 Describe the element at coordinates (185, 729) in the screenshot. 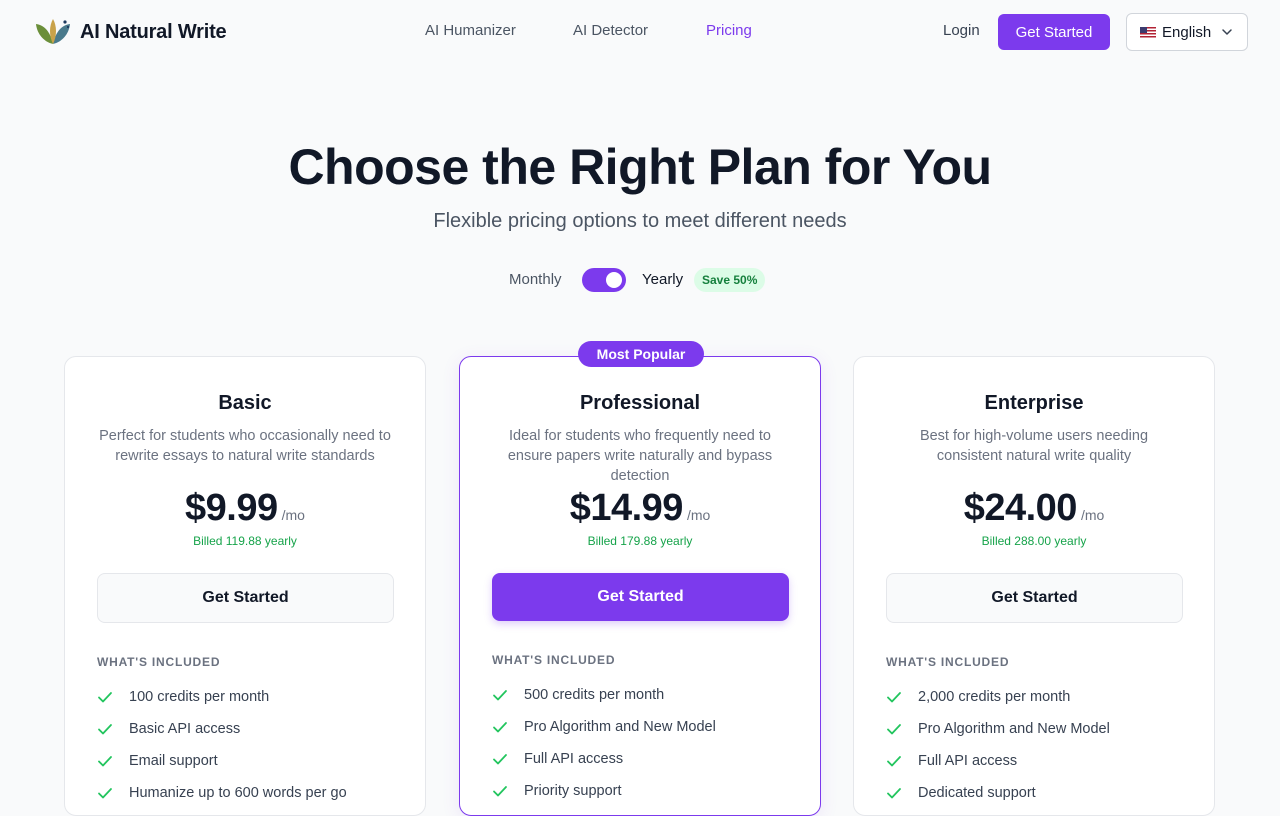

I see `feature-text: Basic API access` at that location.